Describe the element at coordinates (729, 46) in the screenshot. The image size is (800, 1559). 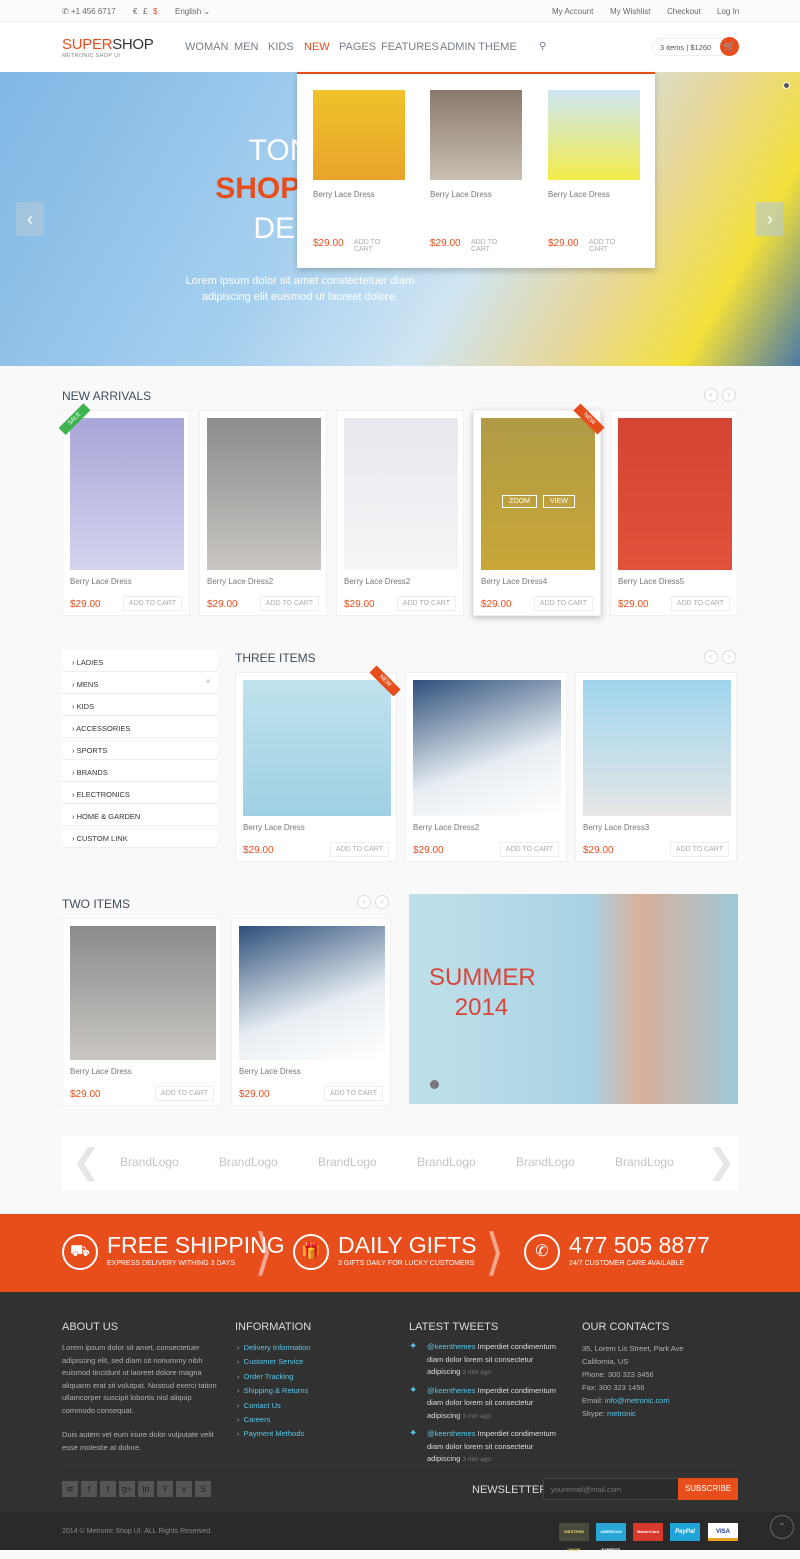
I see `cart-icon: 🛒` at that location.